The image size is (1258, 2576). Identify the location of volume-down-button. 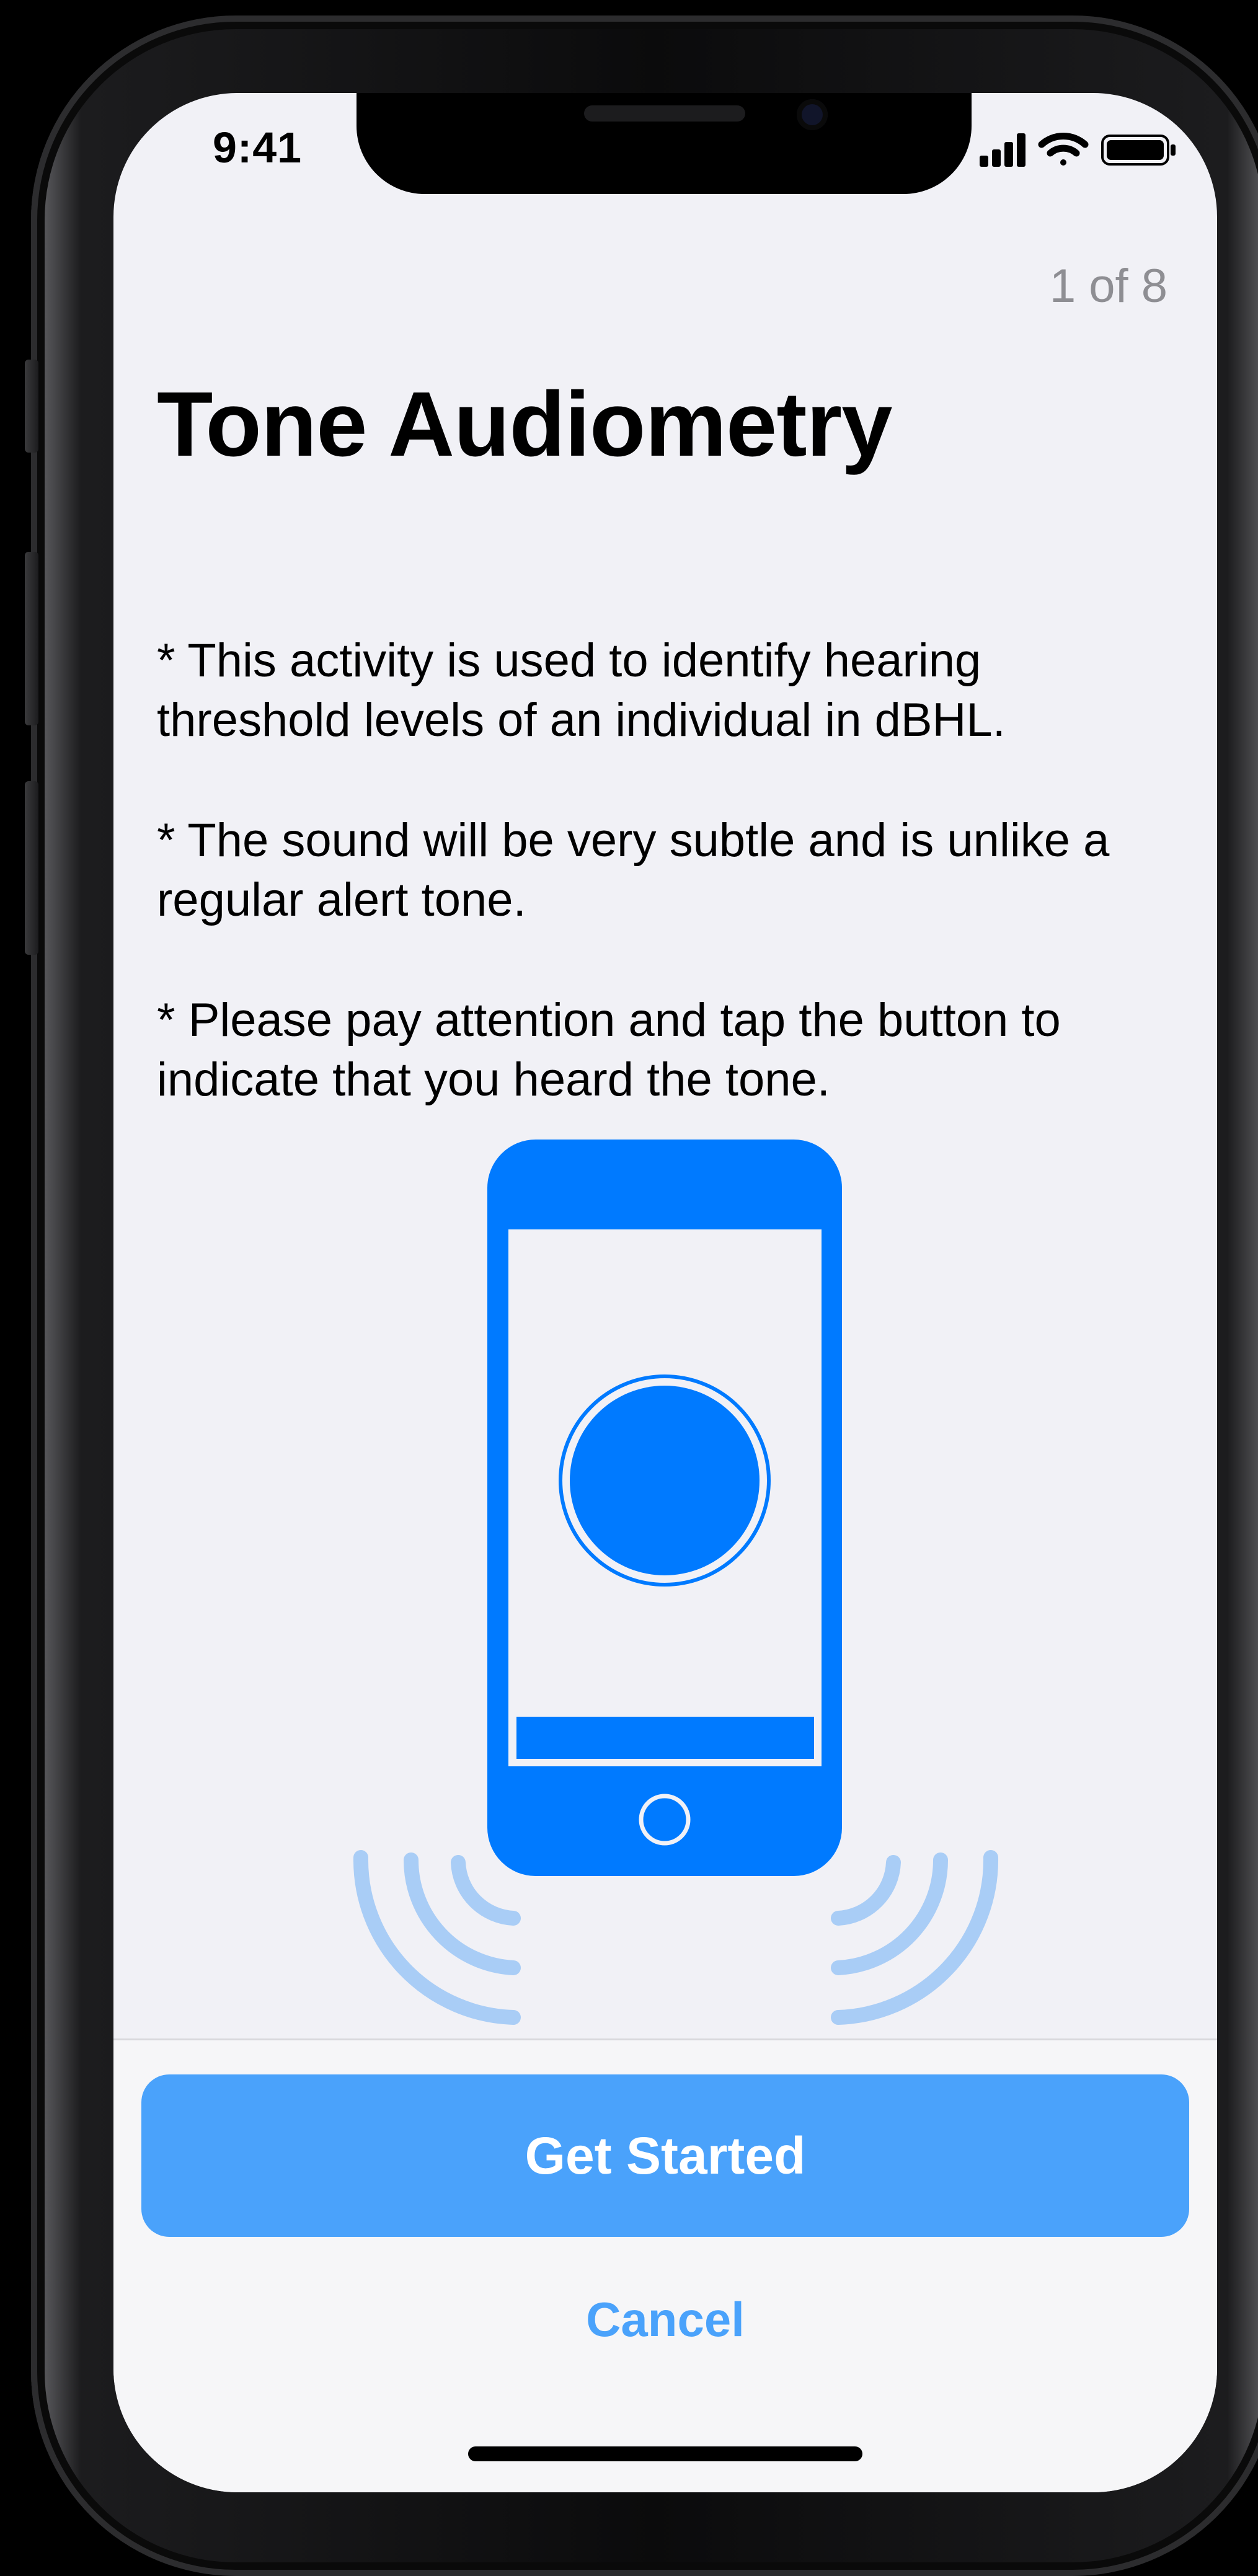
(31, 868).